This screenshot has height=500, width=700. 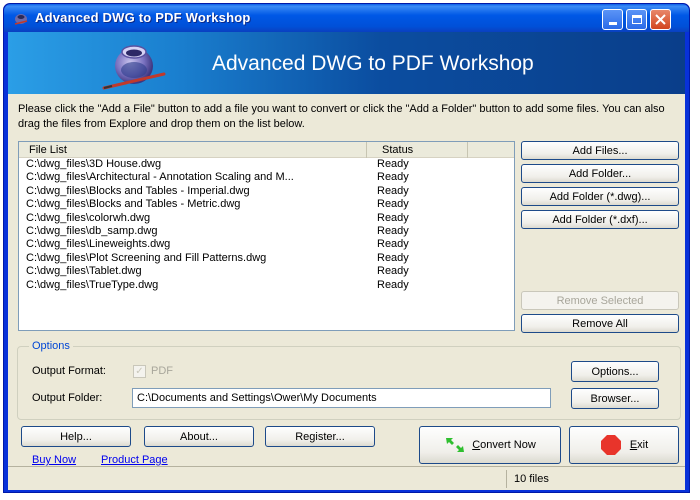 I want to click on file-count-status: 10 files, so click(x=531, y=479).